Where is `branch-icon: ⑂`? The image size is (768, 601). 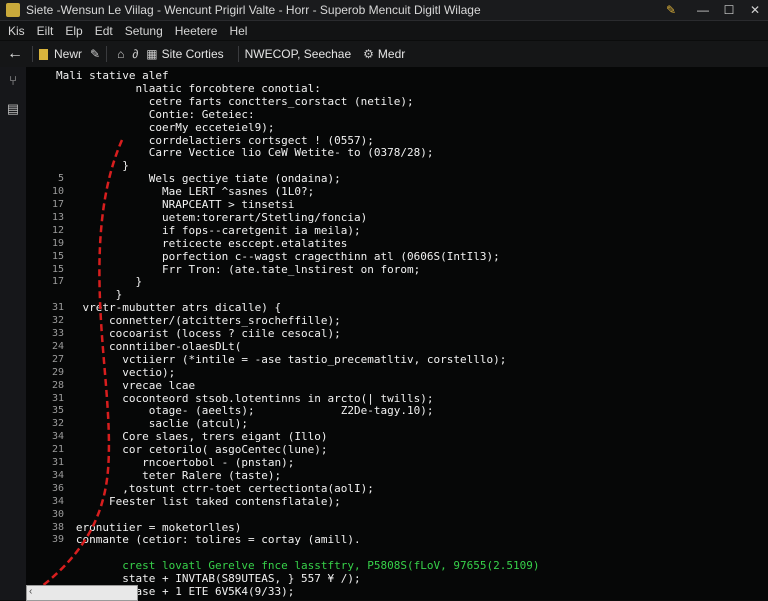
branch-icon: ⑂ is located at coordinates (13, 84).